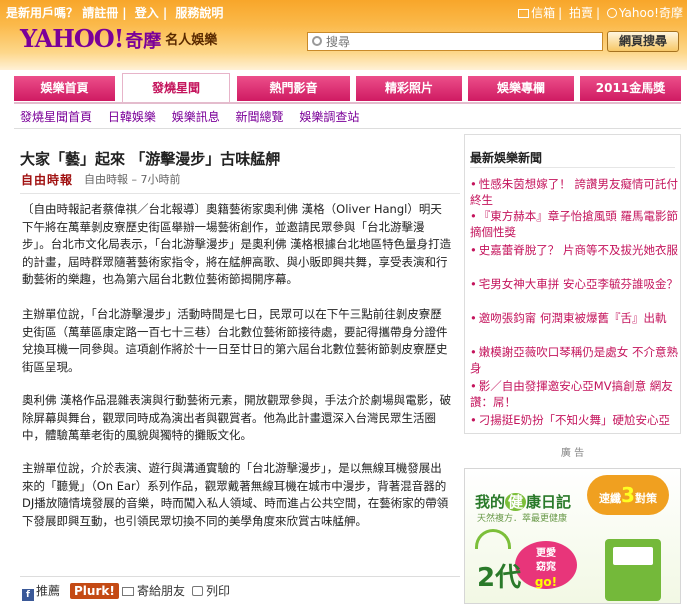 This screenshot has width=687, height=604. Describe the element at coordinates (543, 13) in the screenshot. I see `mail-link: 信箱` at that location.